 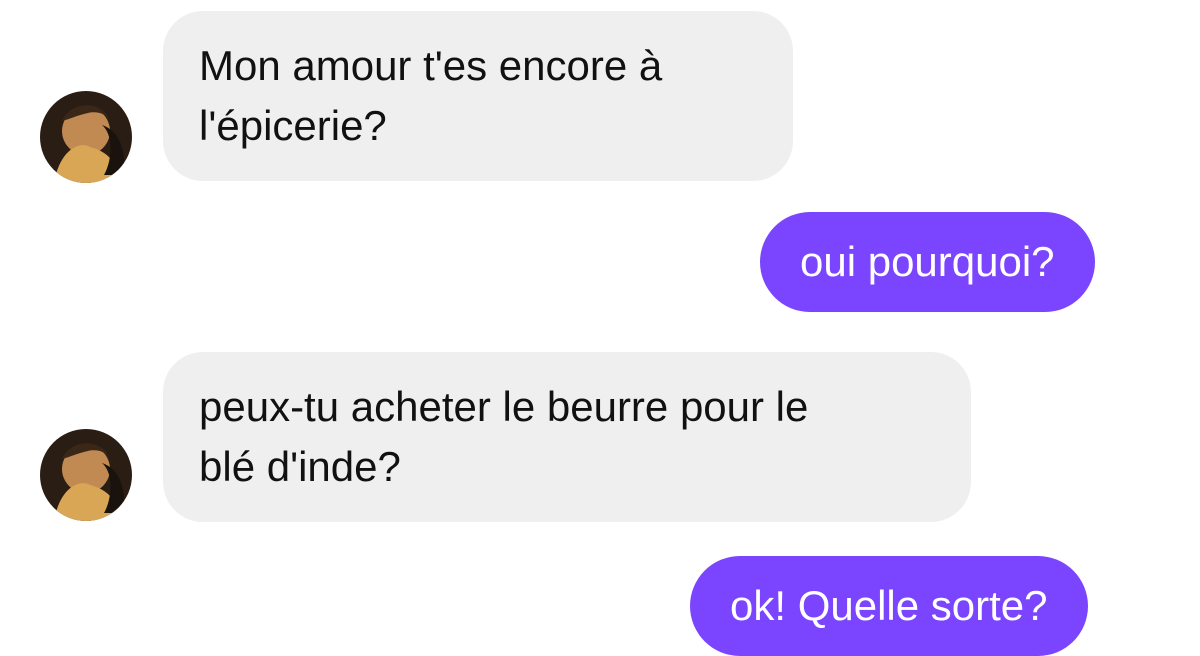 I want to click on outgoing-message: ok! Quelle sorte?, so click(x=889, y=606).